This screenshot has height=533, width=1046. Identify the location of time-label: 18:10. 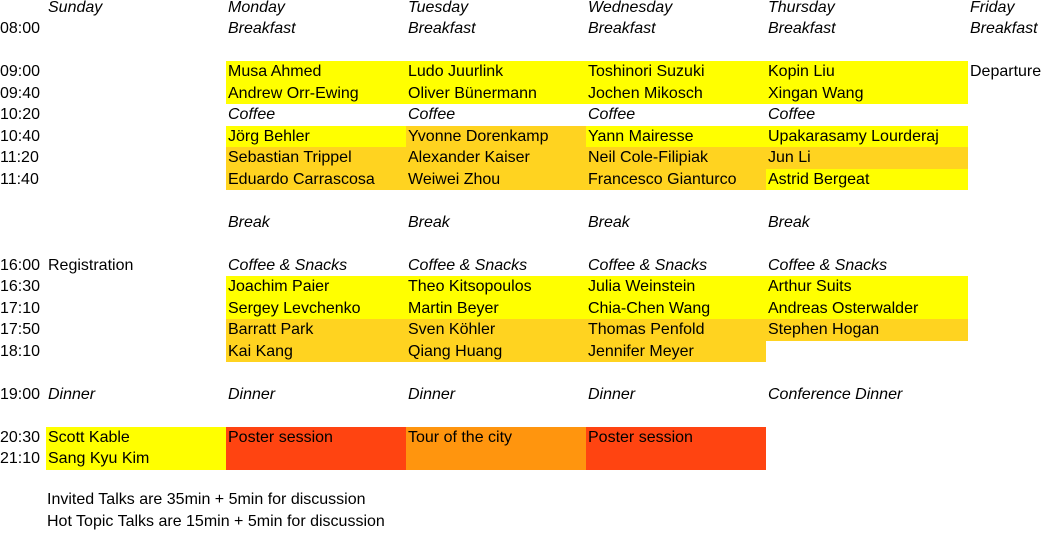
(20, 351).